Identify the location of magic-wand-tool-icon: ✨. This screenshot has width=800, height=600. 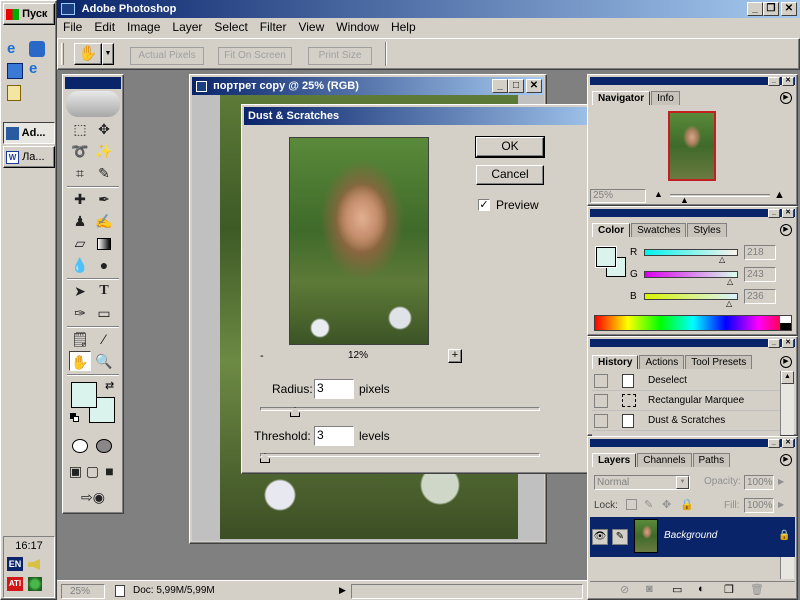
(104, 151).